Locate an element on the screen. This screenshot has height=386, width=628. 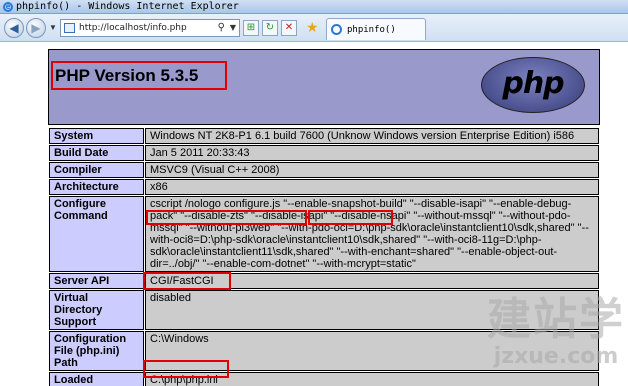
row-label: Architecture is located at coordinates (96, 187).